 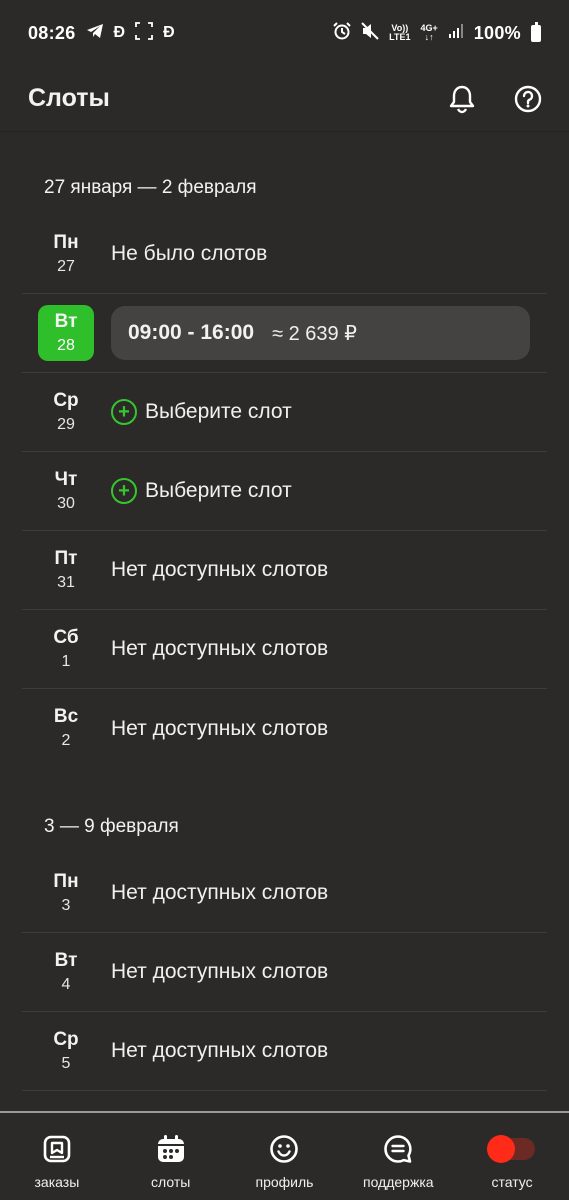 I want to click on volte-icon: Vo)) LTE1, so click(x=399, y=33).